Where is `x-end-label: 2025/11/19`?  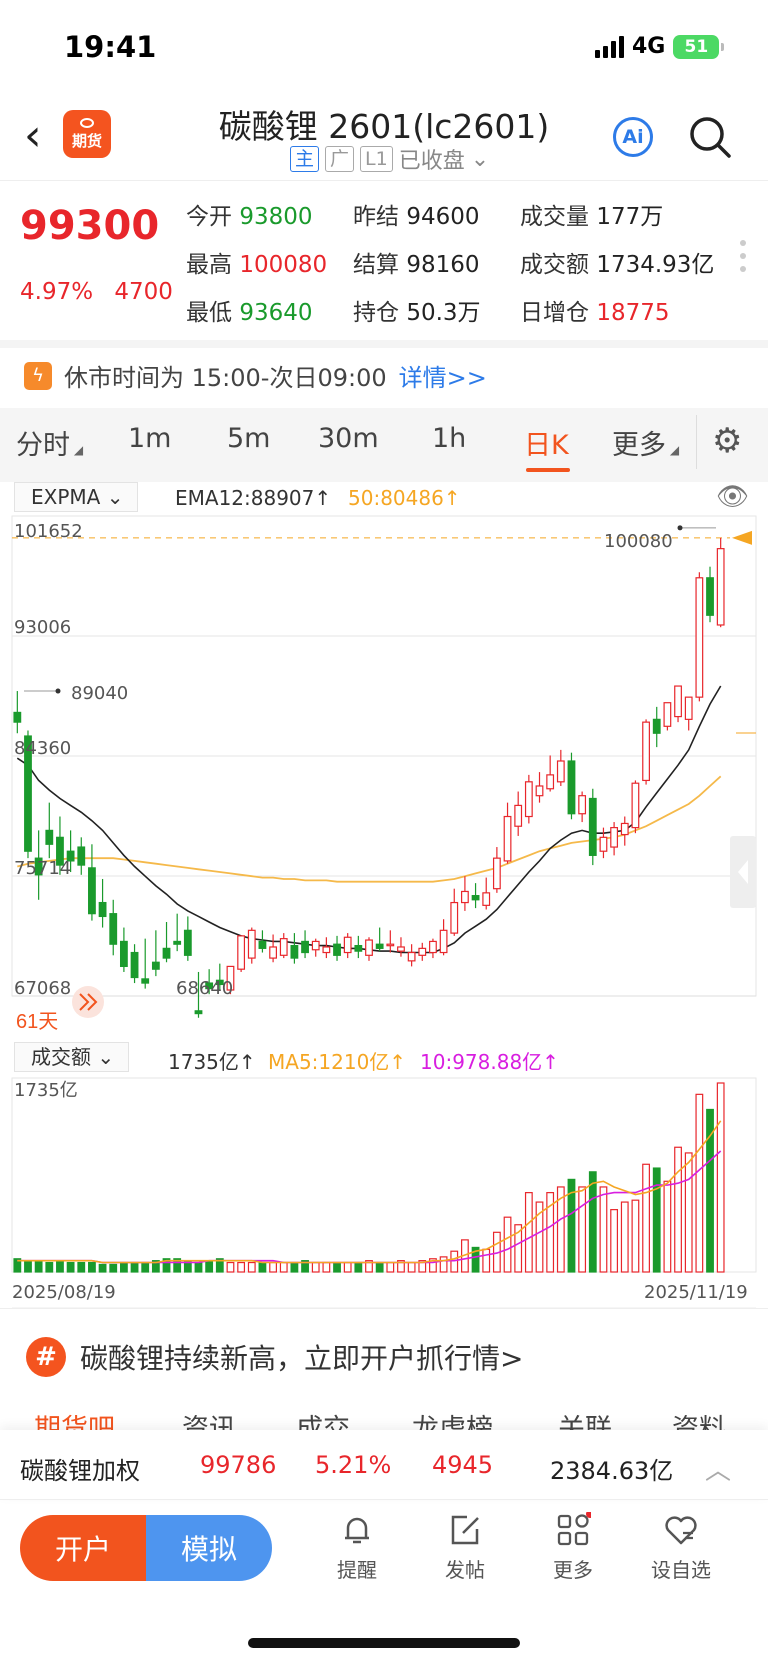 x-end-label: 2025/11/19 is located at coordinates (696, 1292).